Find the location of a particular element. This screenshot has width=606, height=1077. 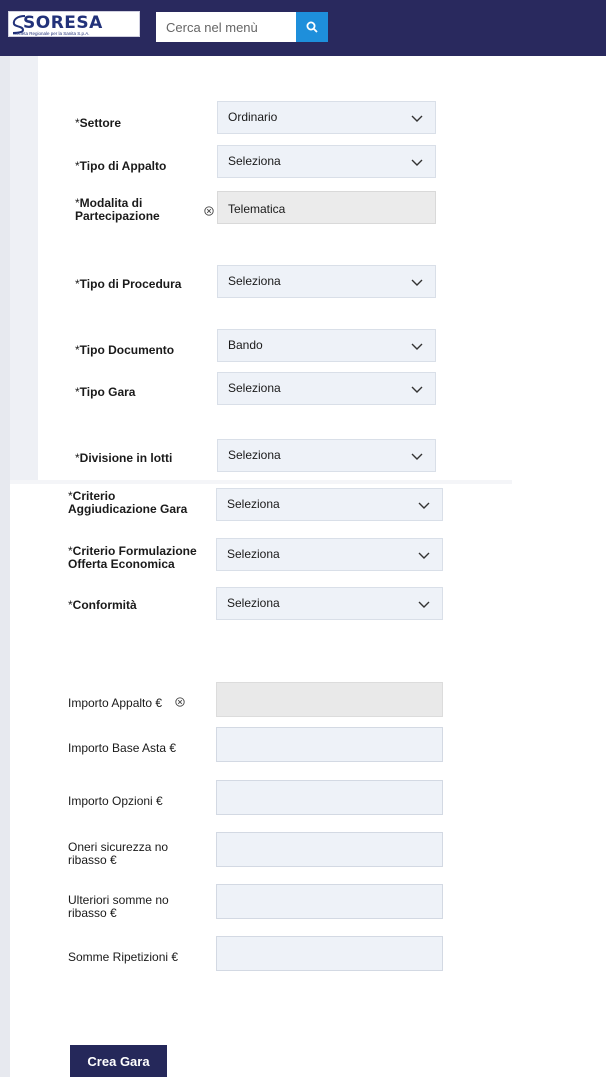

importo-opzioni-label: Importo Opzioni € is located at coordinates (115, 801).